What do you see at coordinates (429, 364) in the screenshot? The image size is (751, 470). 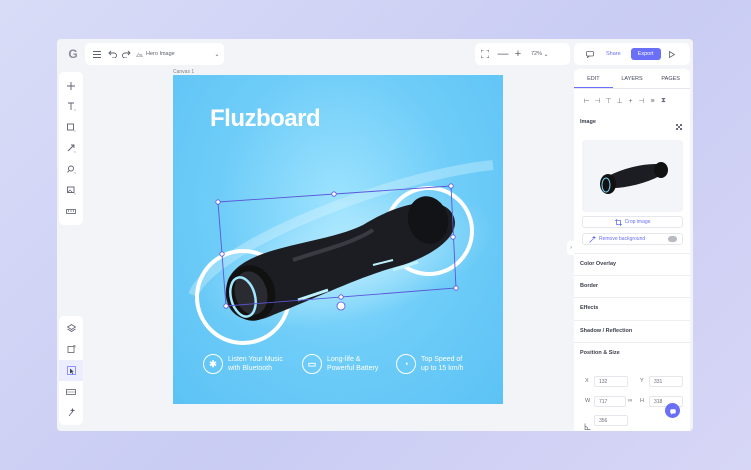 I see `feature-speed: ◔ Top Speed of up to 15 km/h` at bounding box center [429, 364].